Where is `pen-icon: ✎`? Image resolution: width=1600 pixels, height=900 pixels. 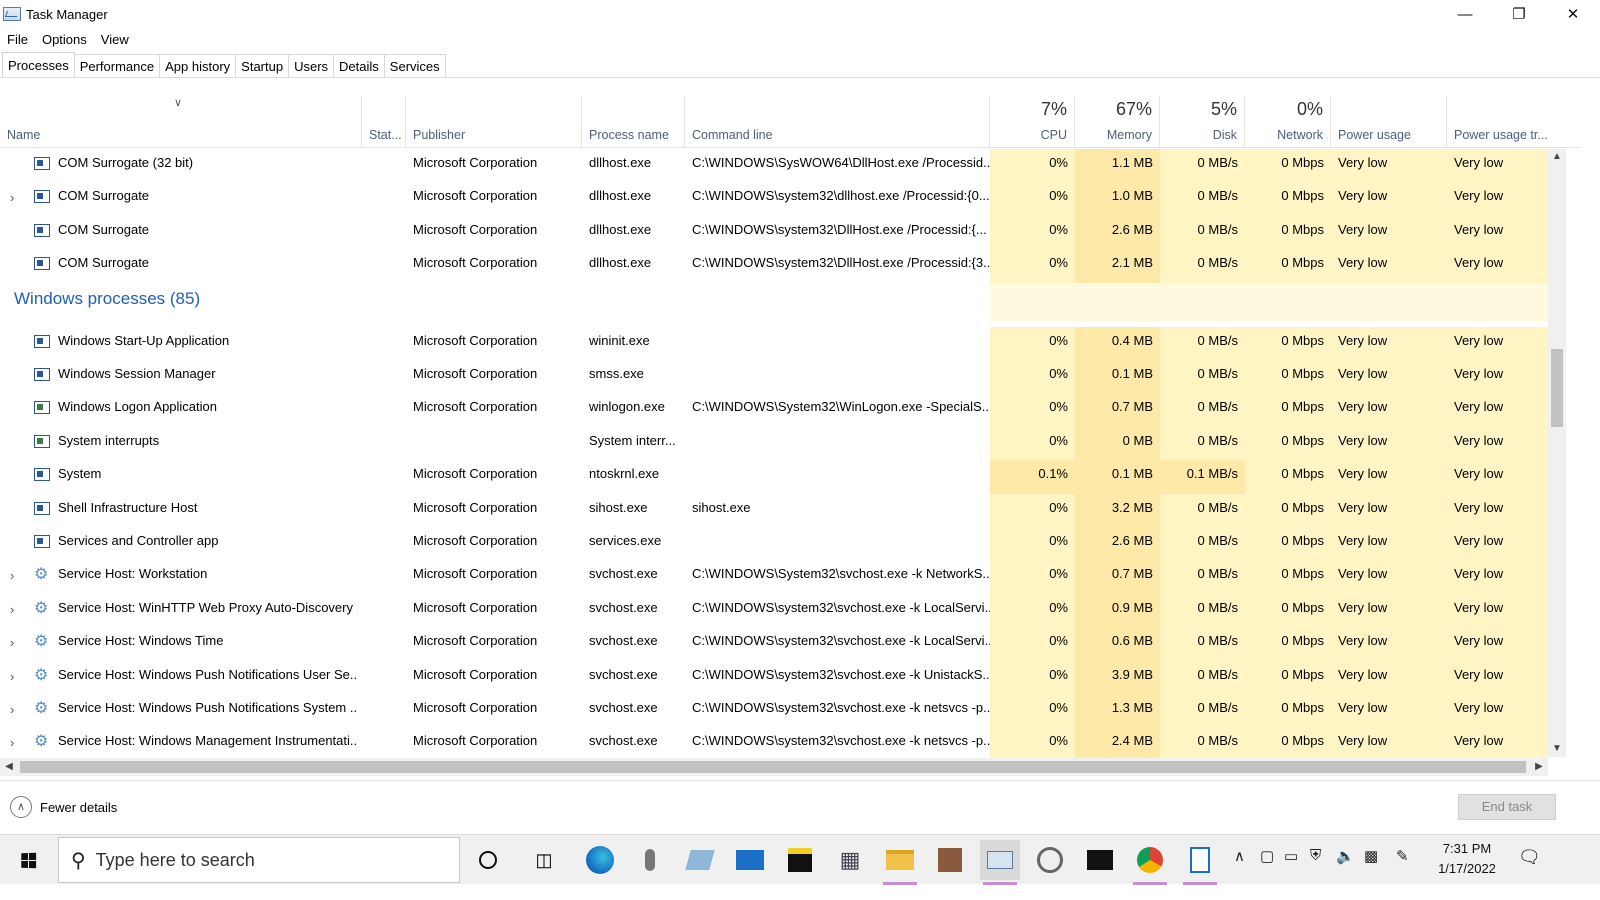 pen-icon: ✎ is located at coordinates (1402, 856).